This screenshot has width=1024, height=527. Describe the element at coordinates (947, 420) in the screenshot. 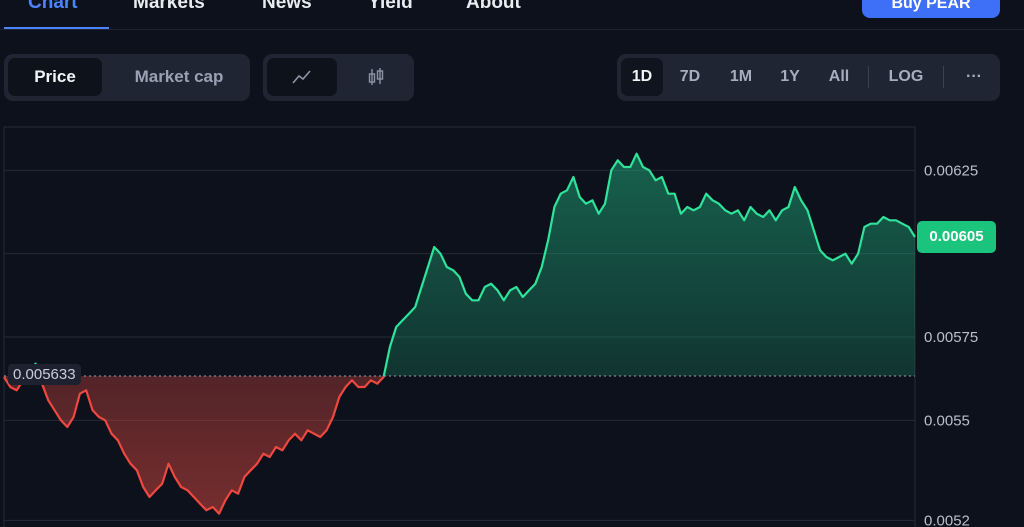

I see `y-tick-label: 0.0055` at that location.